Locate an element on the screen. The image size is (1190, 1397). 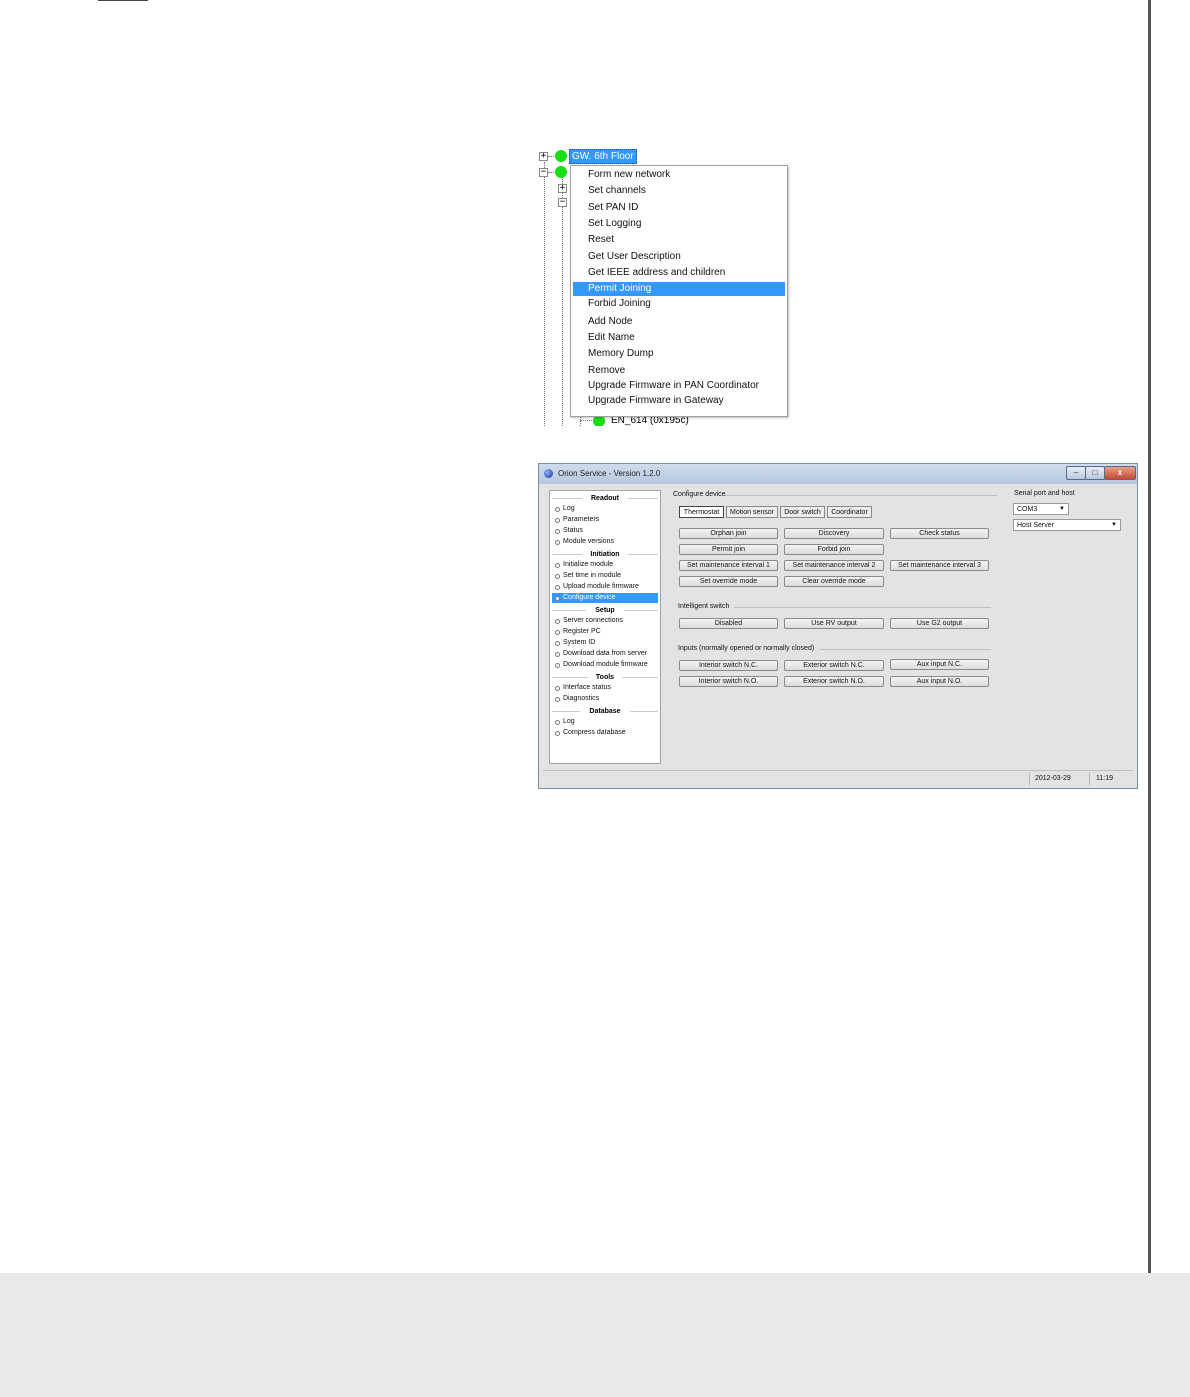
nav-item-upload-firmware: Upload module firmware is located at coordinates (605, 587).